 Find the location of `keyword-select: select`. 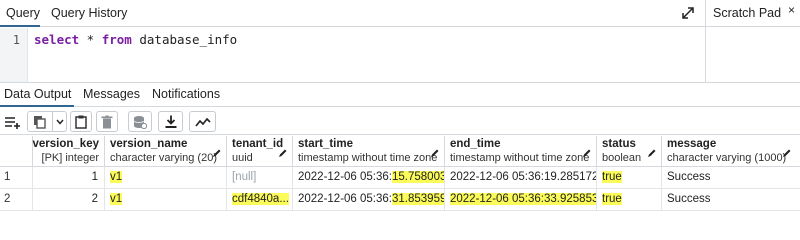

keyword-select: select is located at coordinates (57, 39).